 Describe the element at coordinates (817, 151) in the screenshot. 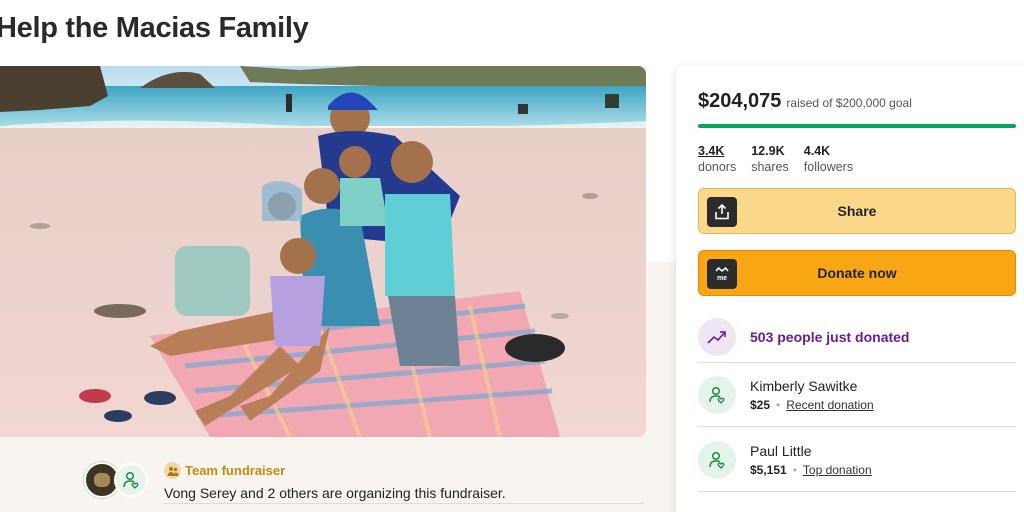

I see `stat-followers-value: 4.4K` at that location.